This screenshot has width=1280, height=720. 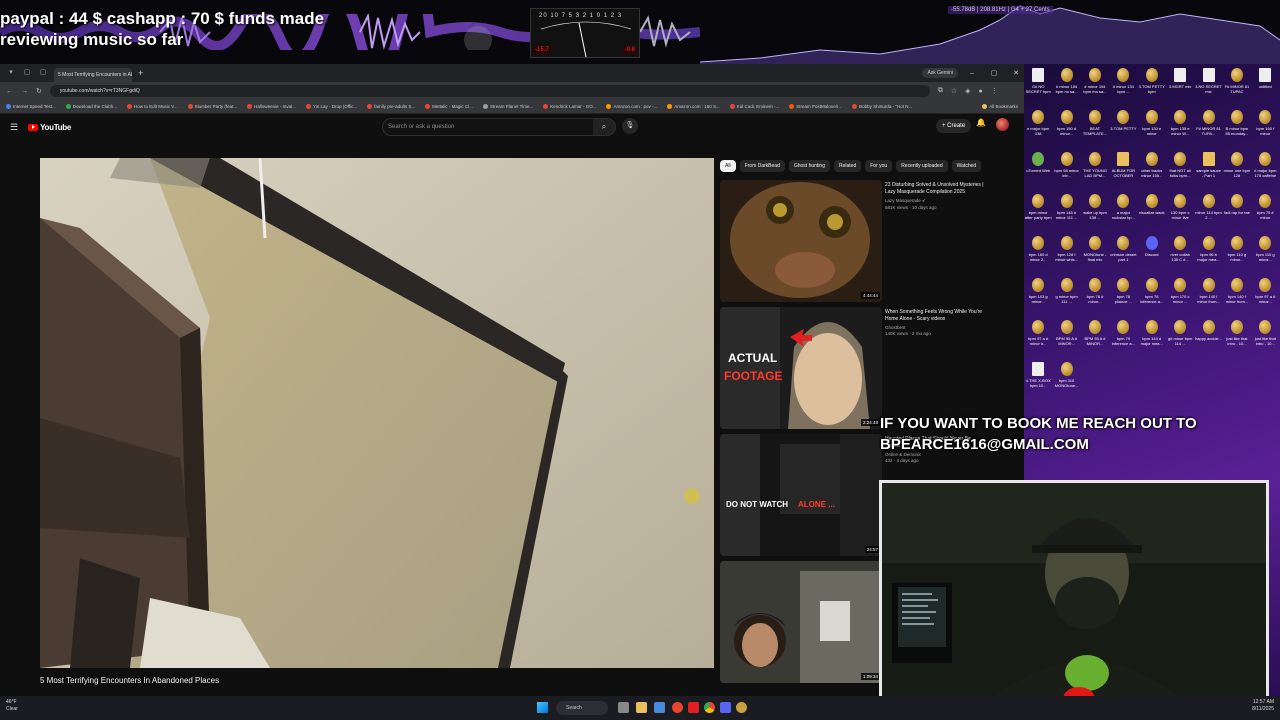 I want to click on search-icon: ⌕, so click(x=604, y=127).